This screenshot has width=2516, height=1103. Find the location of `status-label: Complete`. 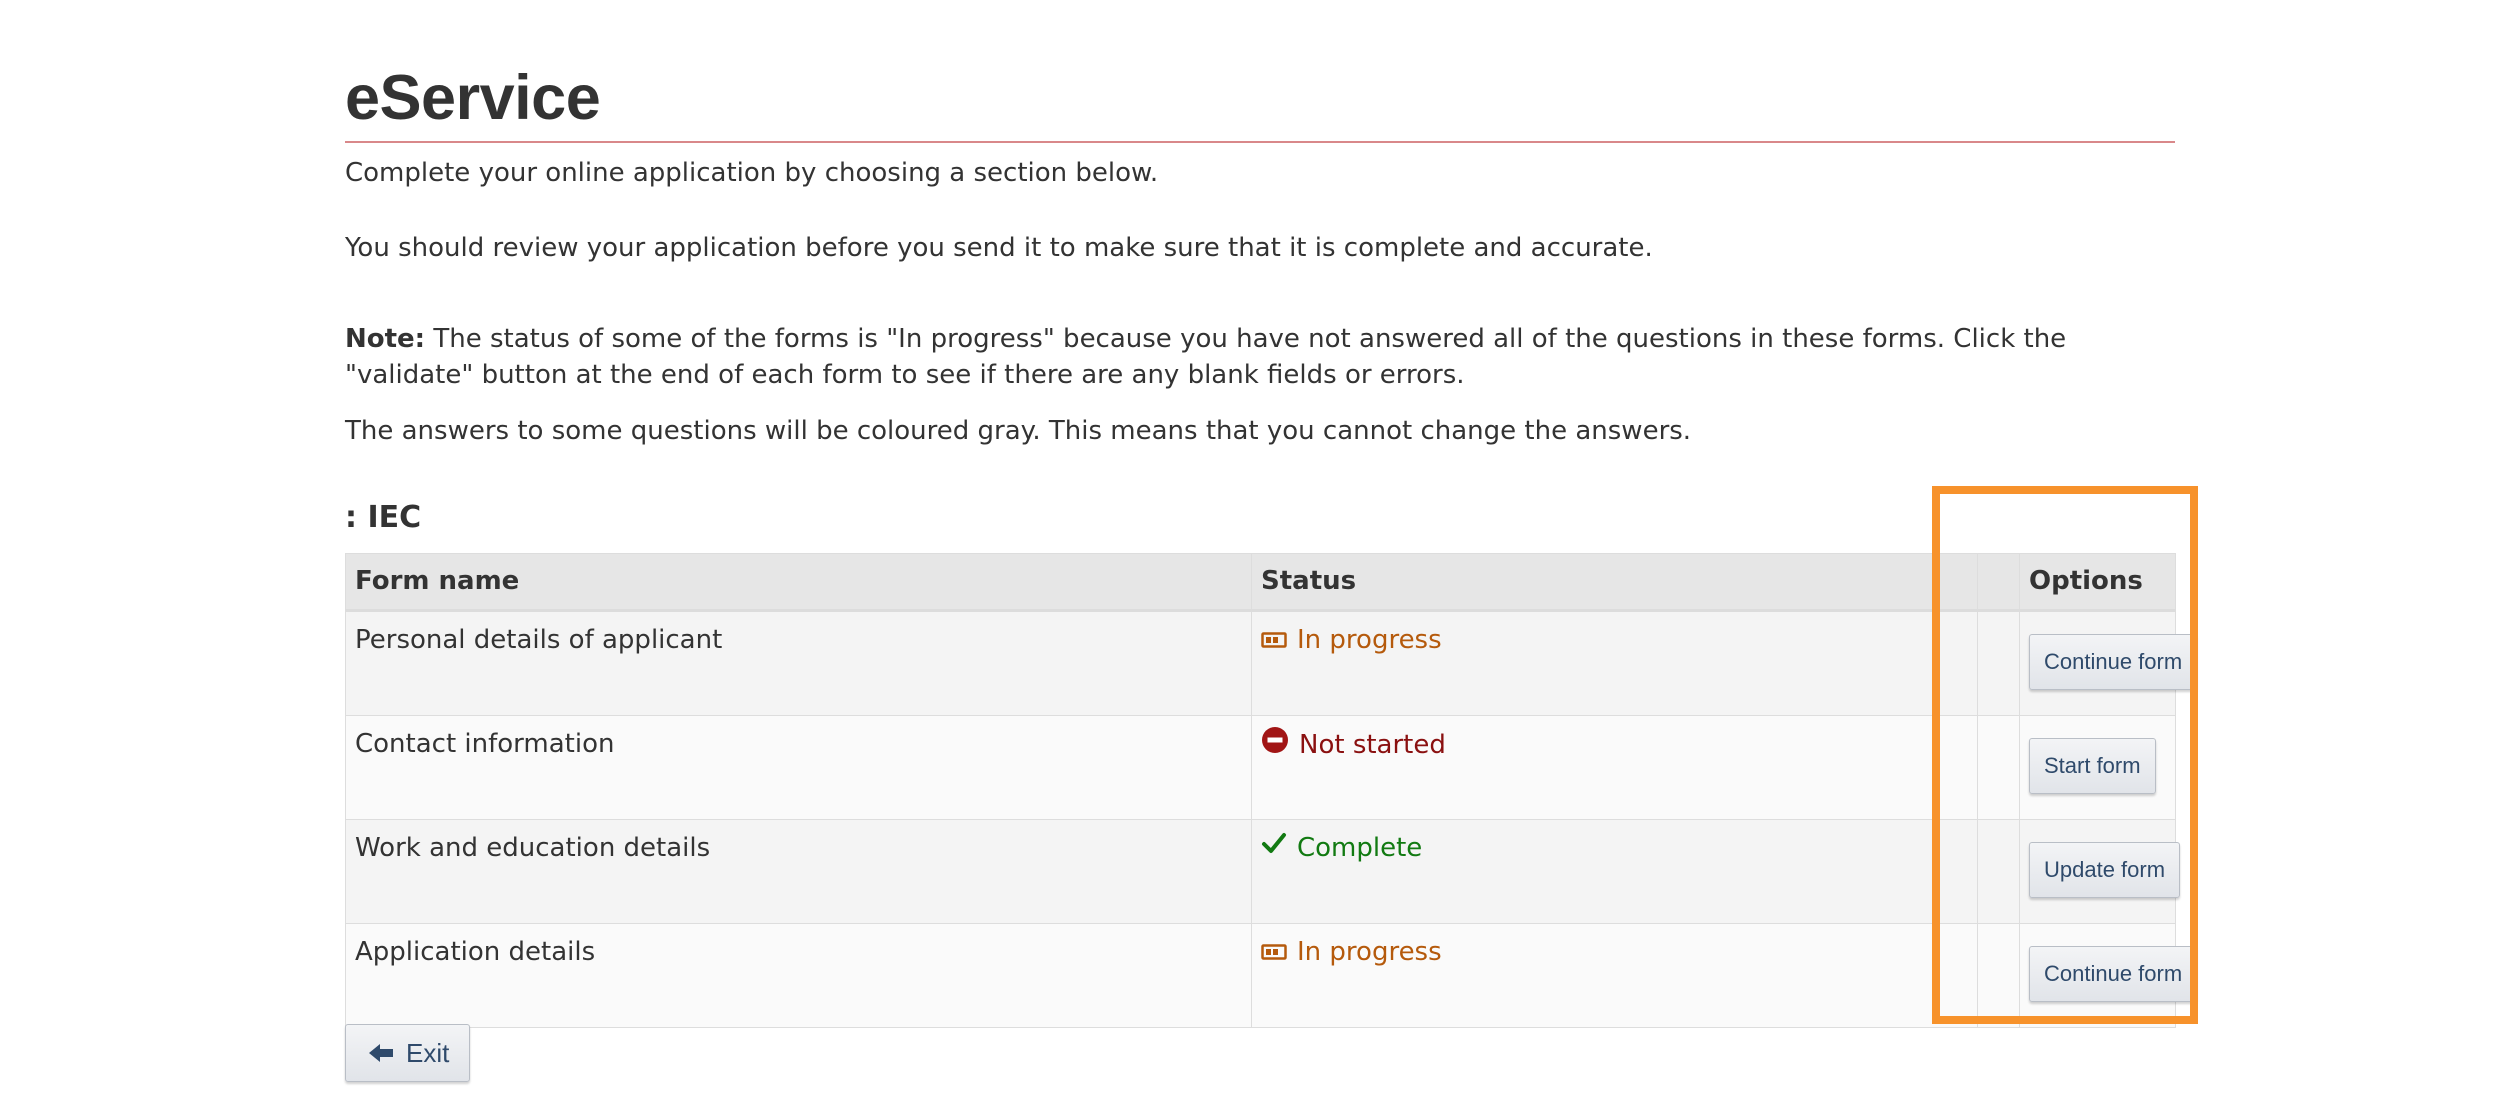

status-label: Complete is located at coordinates (1360, 848).